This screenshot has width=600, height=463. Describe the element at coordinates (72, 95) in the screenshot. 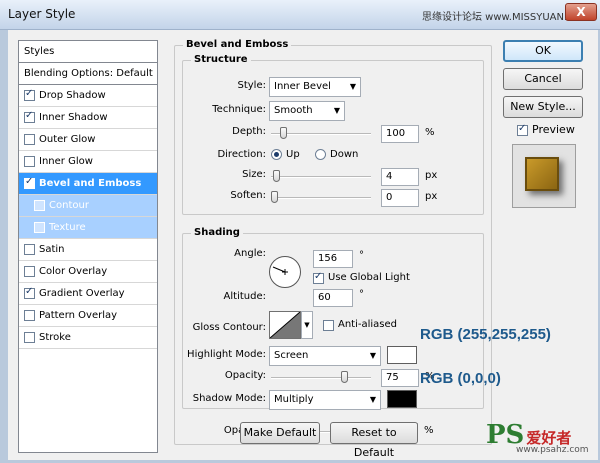

I see `style-item-label: Drop Shadow` at that location.